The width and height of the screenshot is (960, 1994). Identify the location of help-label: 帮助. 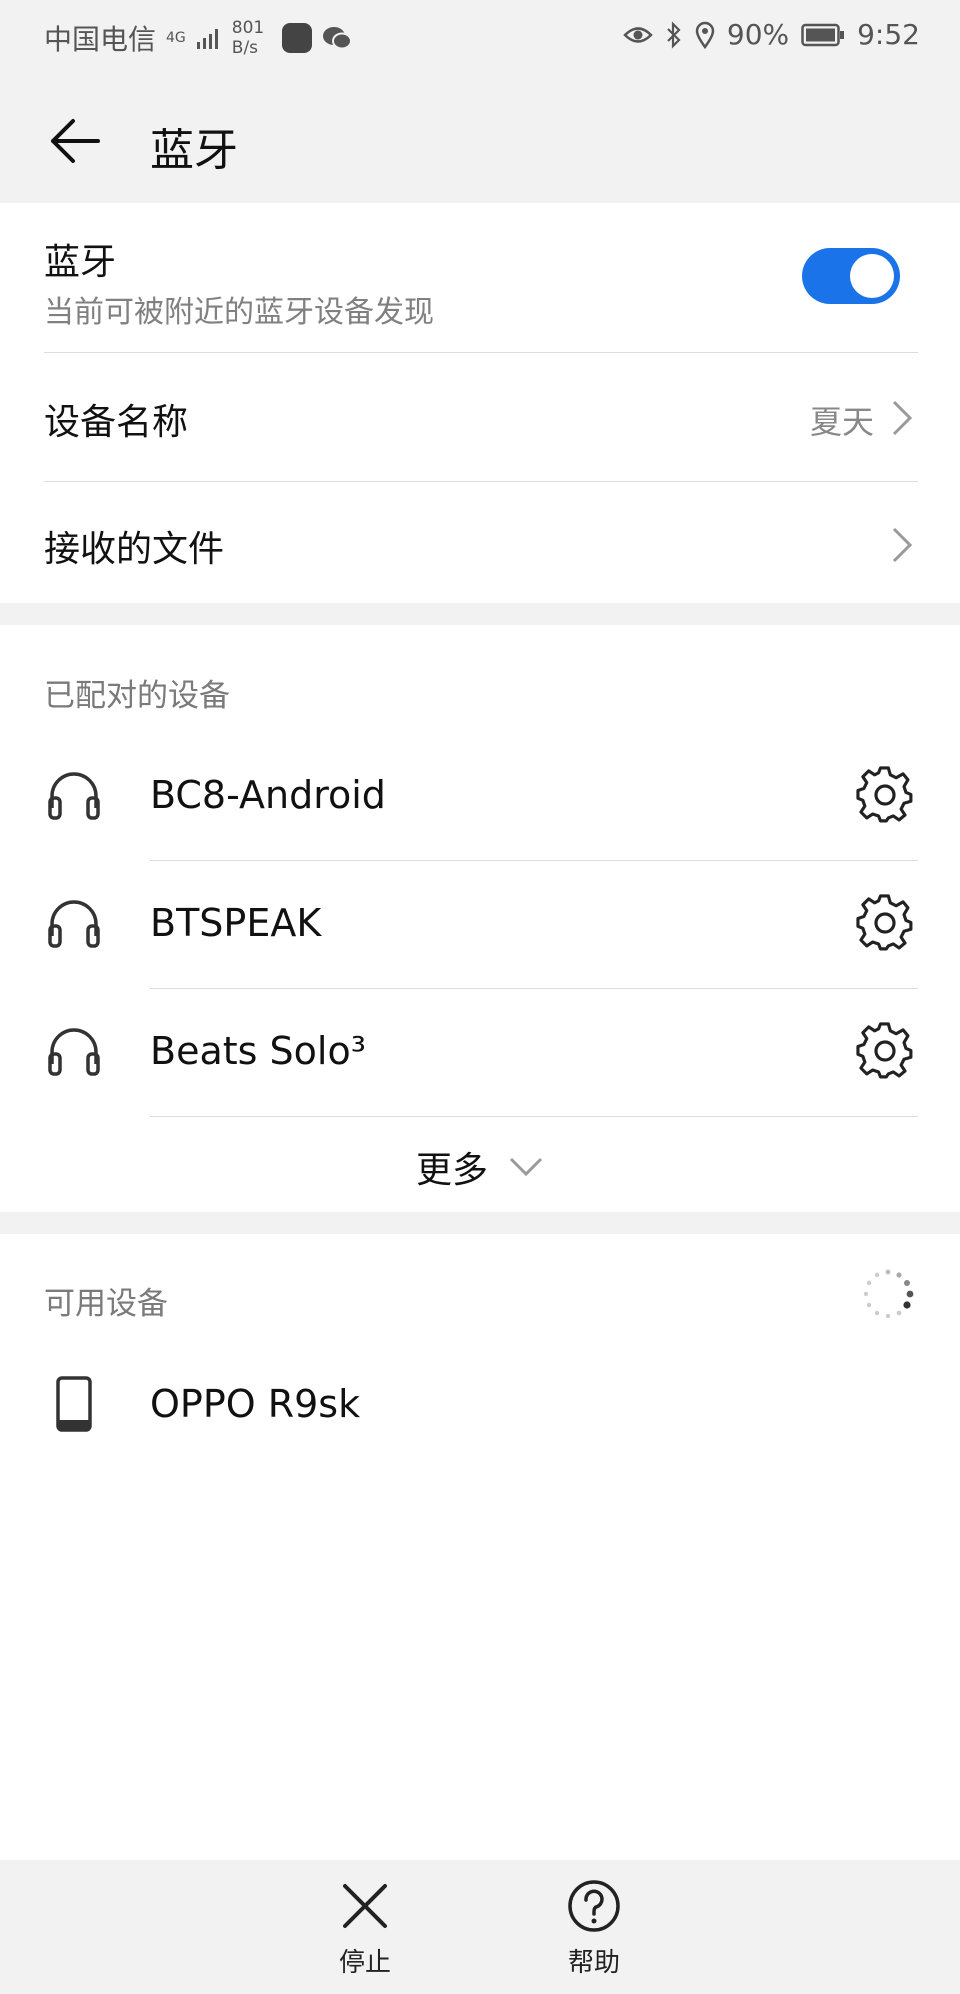
(593, 1963).